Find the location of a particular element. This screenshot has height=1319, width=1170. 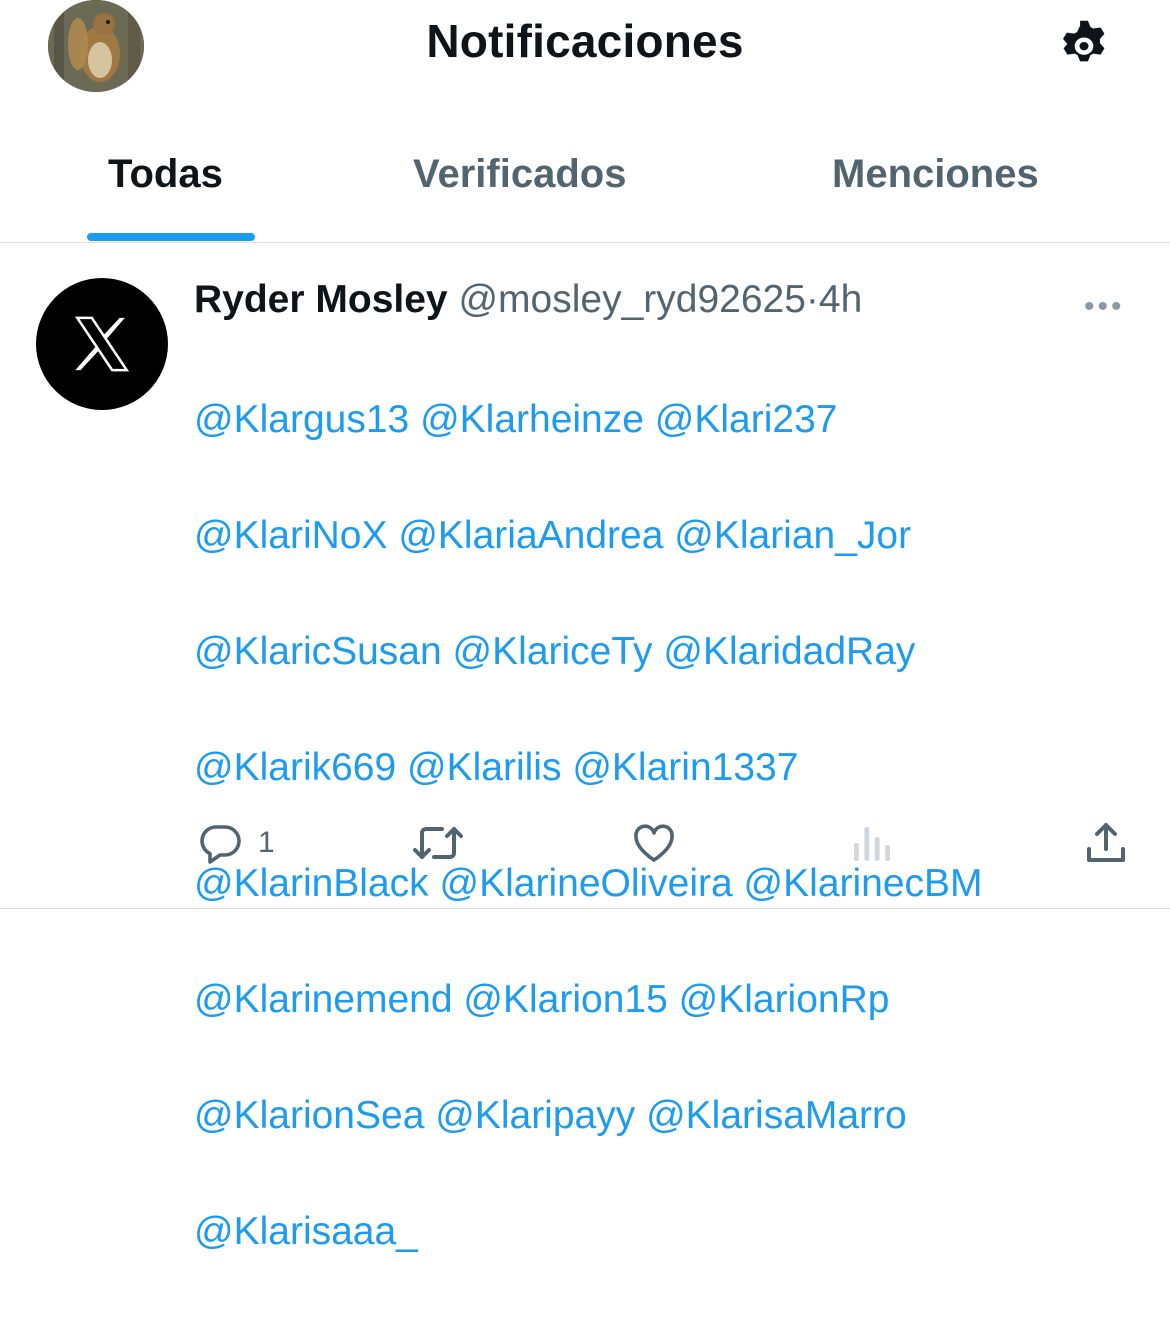

tweet-line: @KlariNoX @KlariaAndrea @Klarian_Jor is located at coordinates (674, 536).